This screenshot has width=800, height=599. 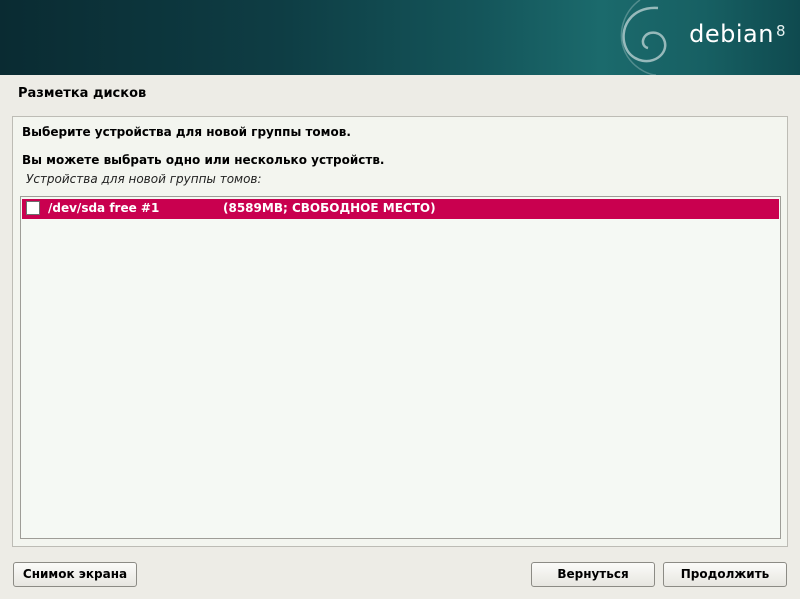 What do you see at coordinates (75, 574) in the screenshot?
I see `screenshot-button: Снимок экрана` at bounding box center [75, 574].